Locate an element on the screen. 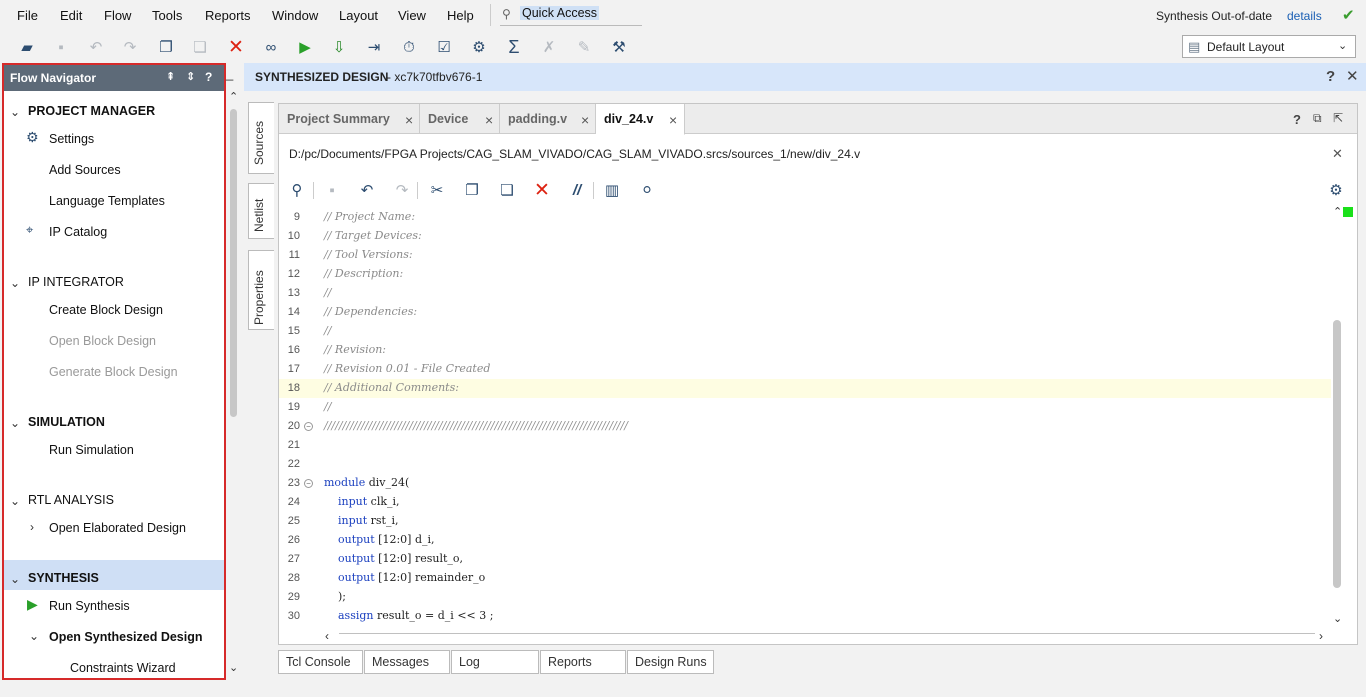  section-simulation: SIMULATION is located at coordinates (66, 422).